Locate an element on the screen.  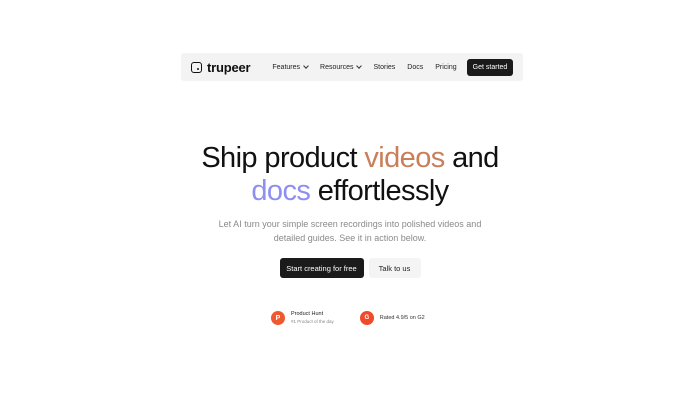
nav-features-label: Features is located at coordinates (286, 67).